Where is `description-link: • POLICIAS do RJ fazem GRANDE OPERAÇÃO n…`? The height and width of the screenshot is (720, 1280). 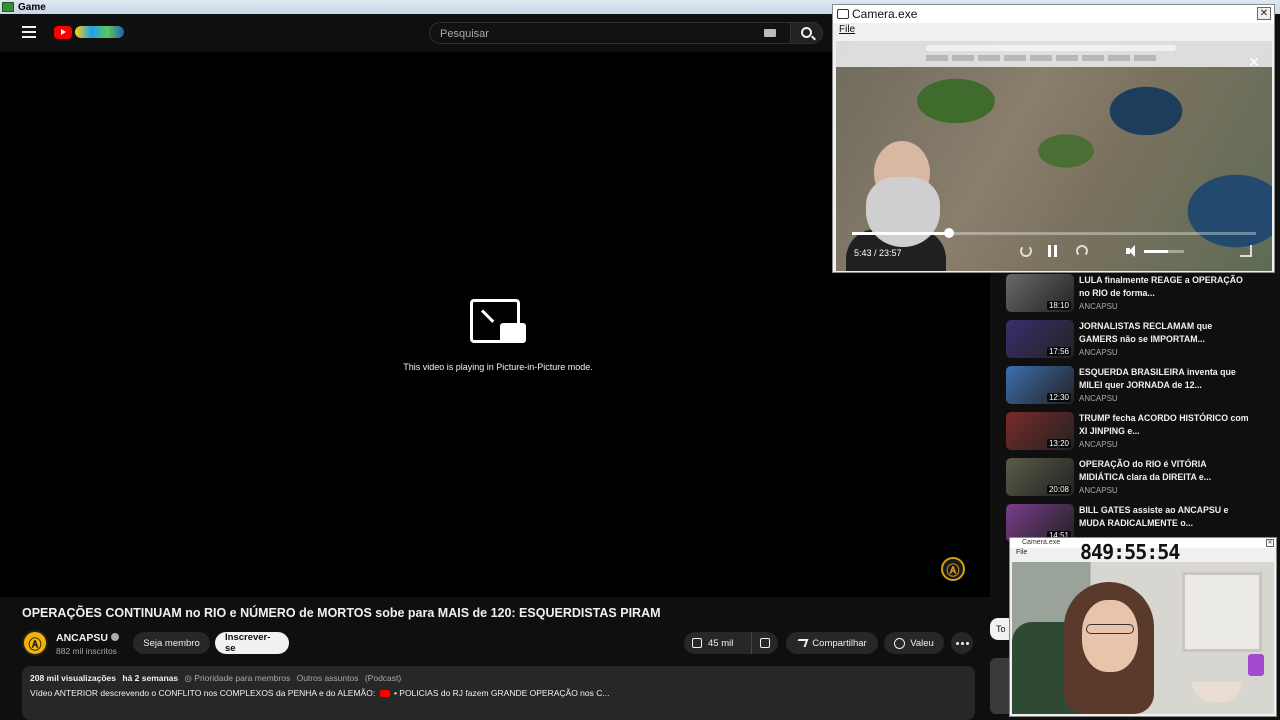
description-link: • POLICIAS do RJ fazem GRANDE OPERAÇÃO n… is located at coordinates (502, 693).